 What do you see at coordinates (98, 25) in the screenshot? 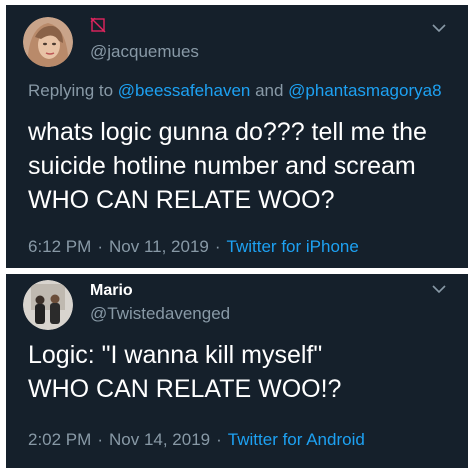
I see `crossed-out-frame-icon` at bounding box center [98, 25].